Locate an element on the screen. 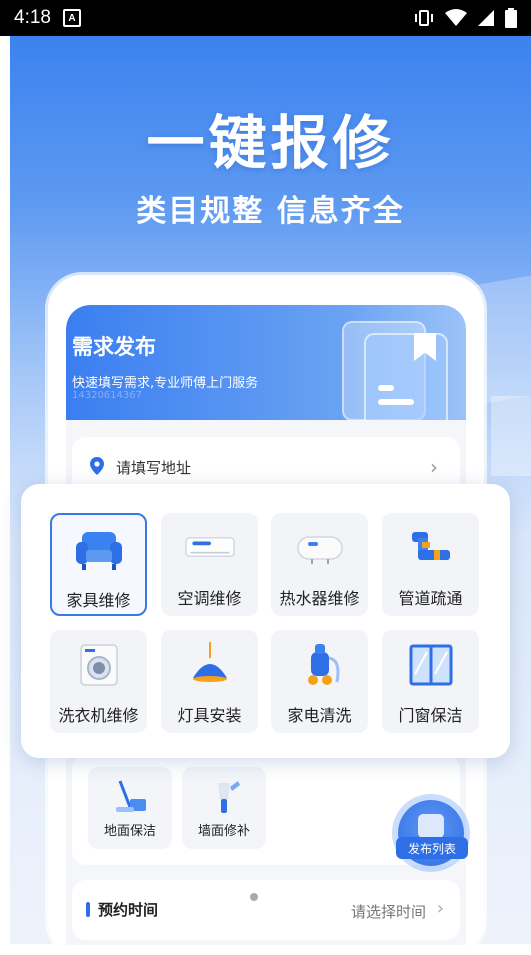 Image resolution: width=531 pixels, height=955 pixels. window-icon is located at coordinates (430, 665).